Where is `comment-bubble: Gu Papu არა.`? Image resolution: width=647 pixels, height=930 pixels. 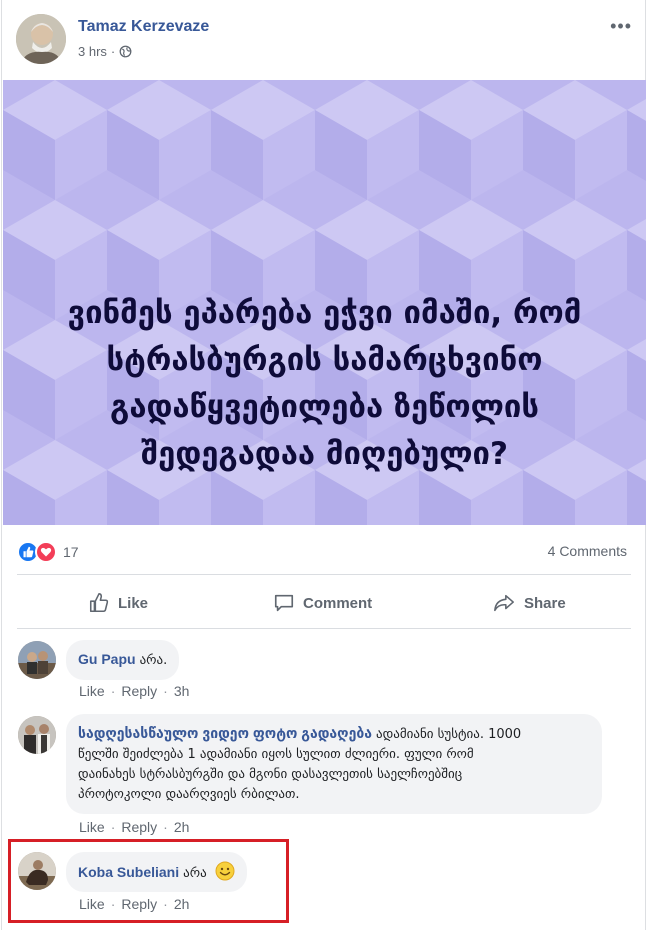
comment-bubble: Gu Papu არა. is located at coordinates (123, 660).